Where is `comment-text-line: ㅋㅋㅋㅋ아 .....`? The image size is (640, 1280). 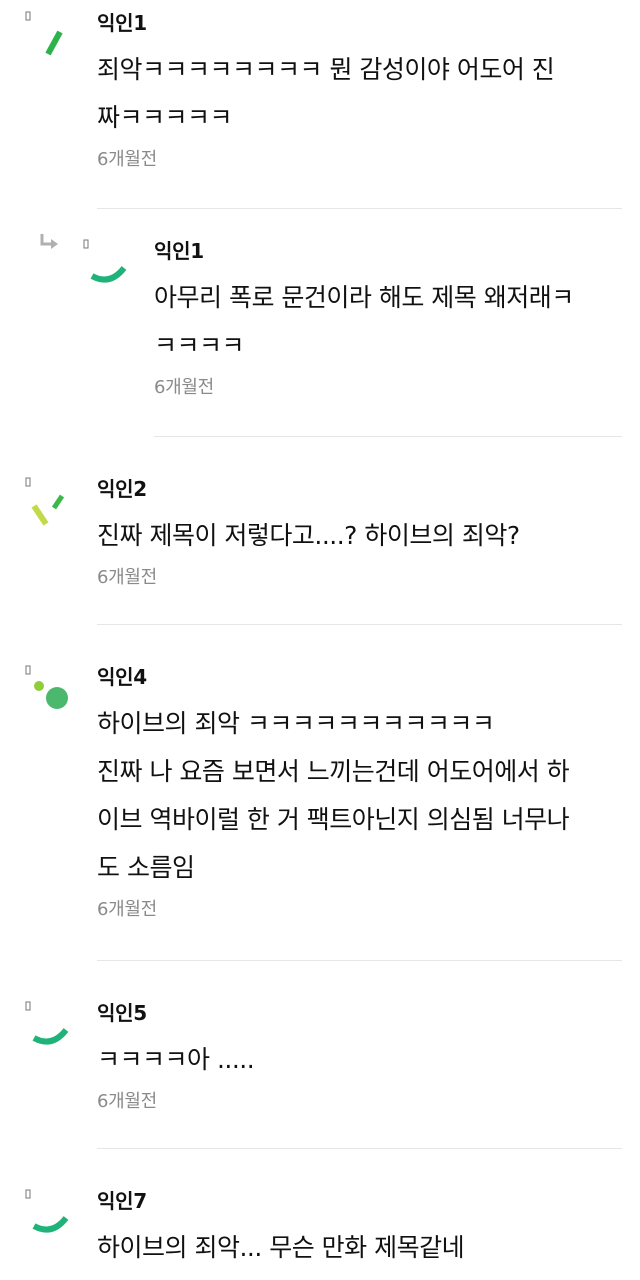
comment-text-line: ㅋㅋㅋㅋ아 ..... is located at coordinates (176, 1059).